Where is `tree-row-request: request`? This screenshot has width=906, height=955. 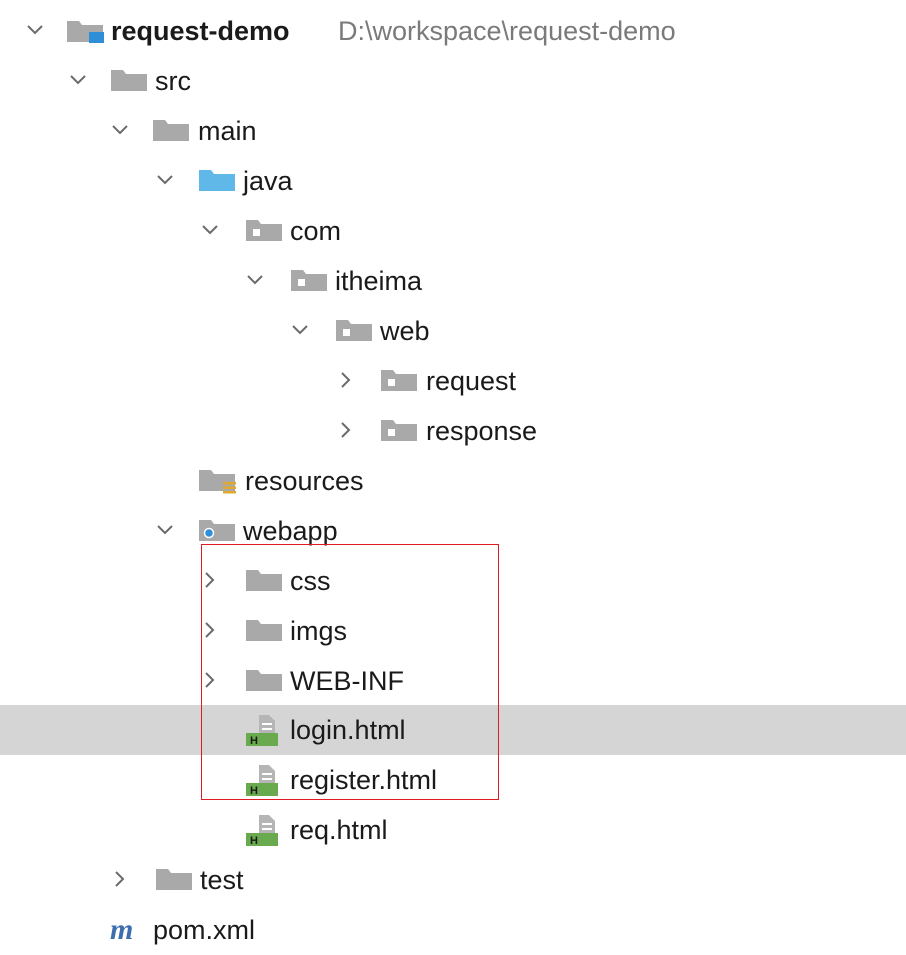
tree-row-request: request is located at coordinates (453, 381).